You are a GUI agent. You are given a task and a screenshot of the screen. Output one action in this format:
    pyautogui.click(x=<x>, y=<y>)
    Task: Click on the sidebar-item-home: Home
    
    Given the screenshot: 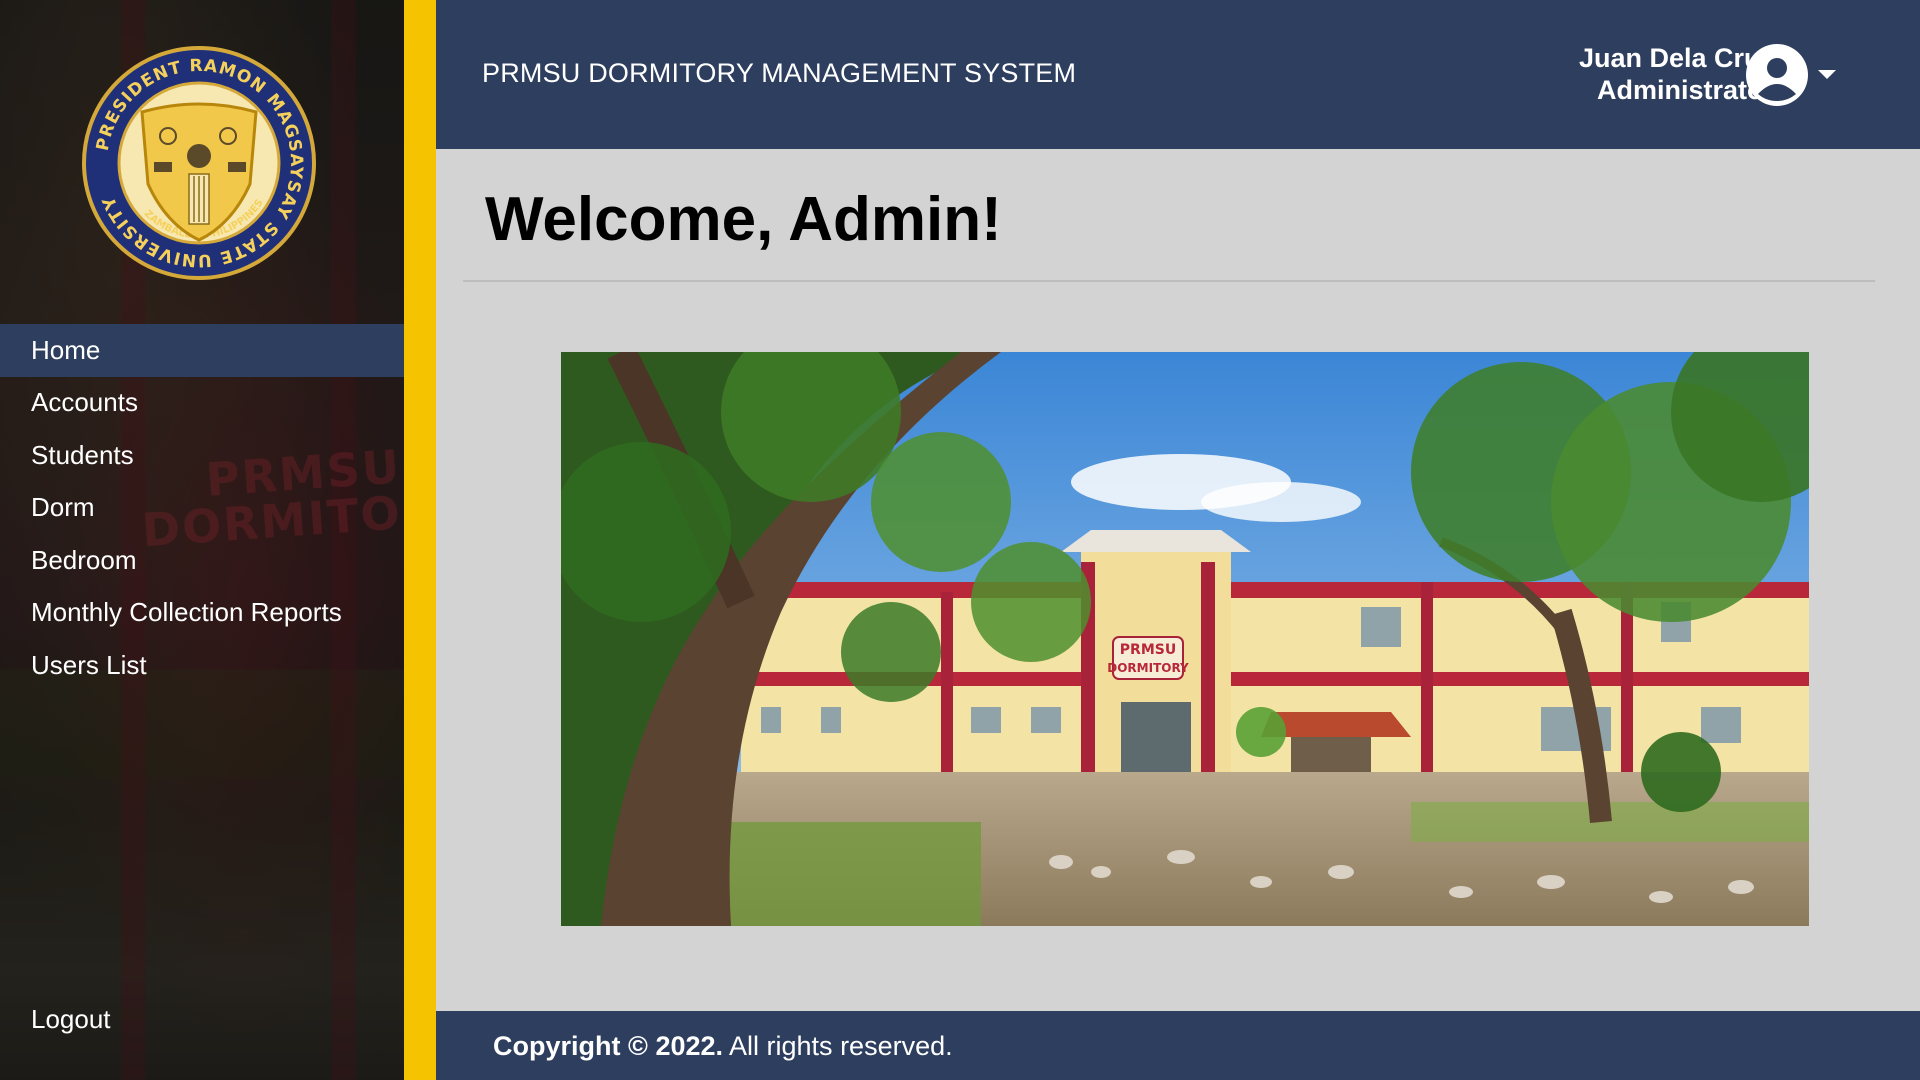 What is the action you would take?
    pyautogui.click(x=202, y=350)
    